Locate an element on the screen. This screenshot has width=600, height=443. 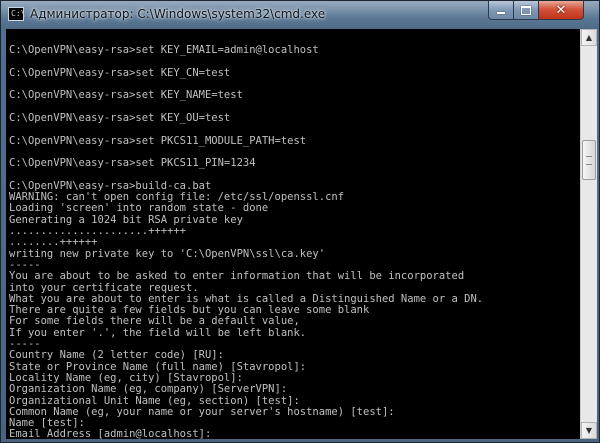
scroll-up-button: ▲ is located at coordinates (589, 37).